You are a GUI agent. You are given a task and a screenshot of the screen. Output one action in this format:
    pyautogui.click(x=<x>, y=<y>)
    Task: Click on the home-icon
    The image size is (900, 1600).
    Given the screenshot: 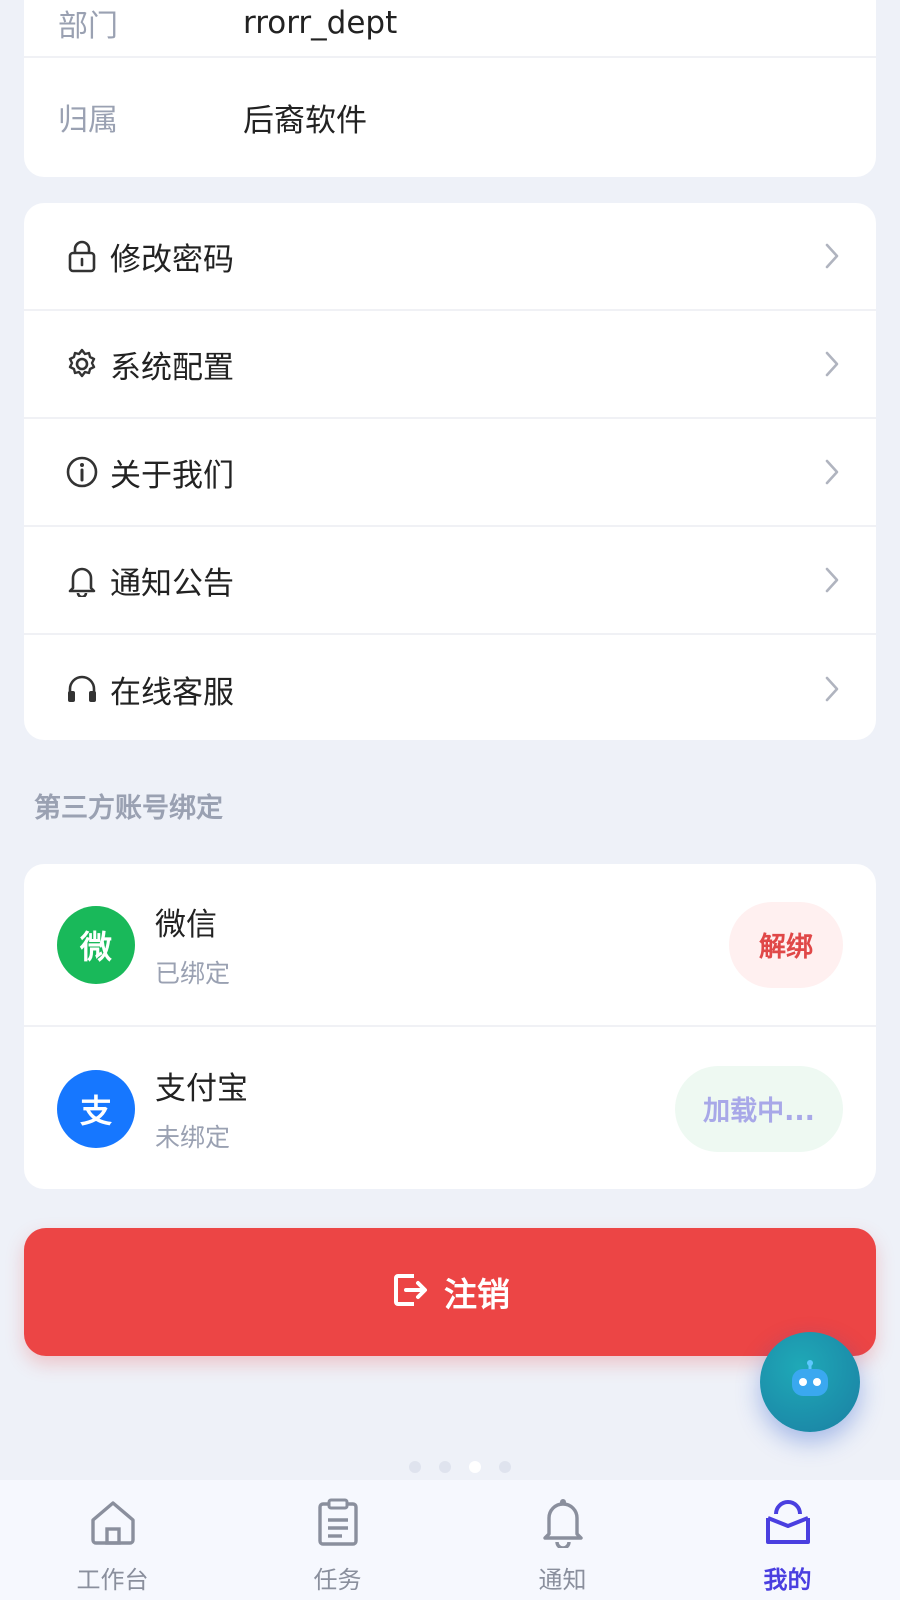 What is the action you would take?
    pyautogui.click(x=113, y=1522)
    